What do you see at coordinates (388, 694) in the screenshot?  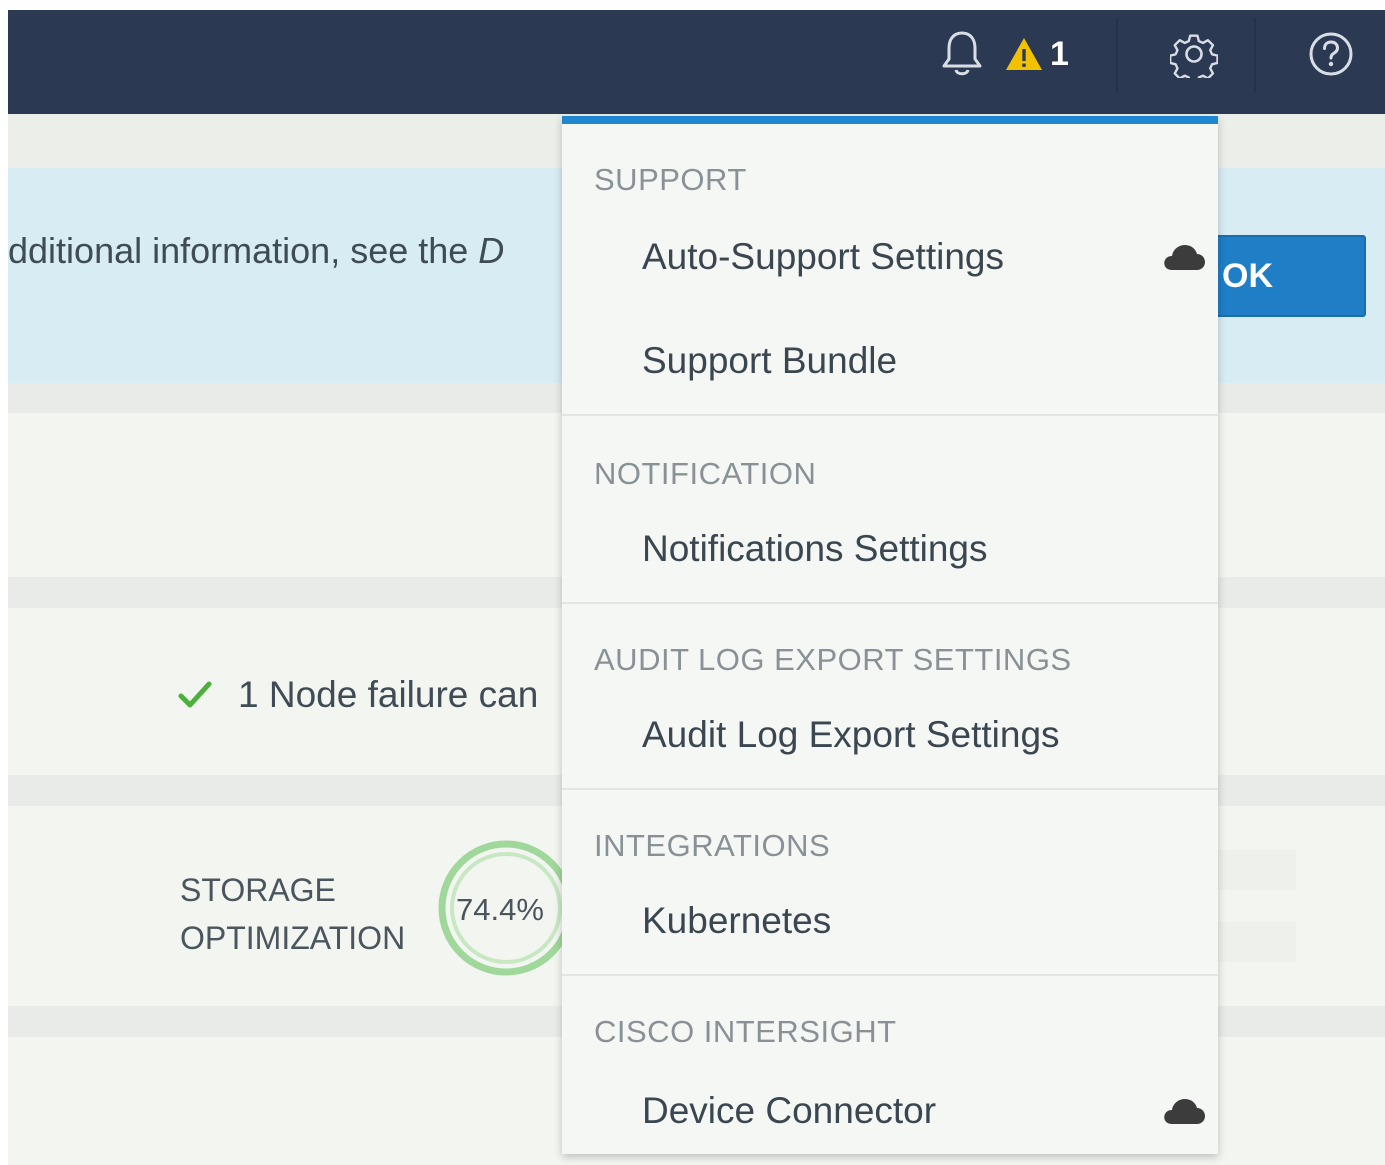 I see `node-failure-text: 1 Node failure can` at bounding box center [388, 694].